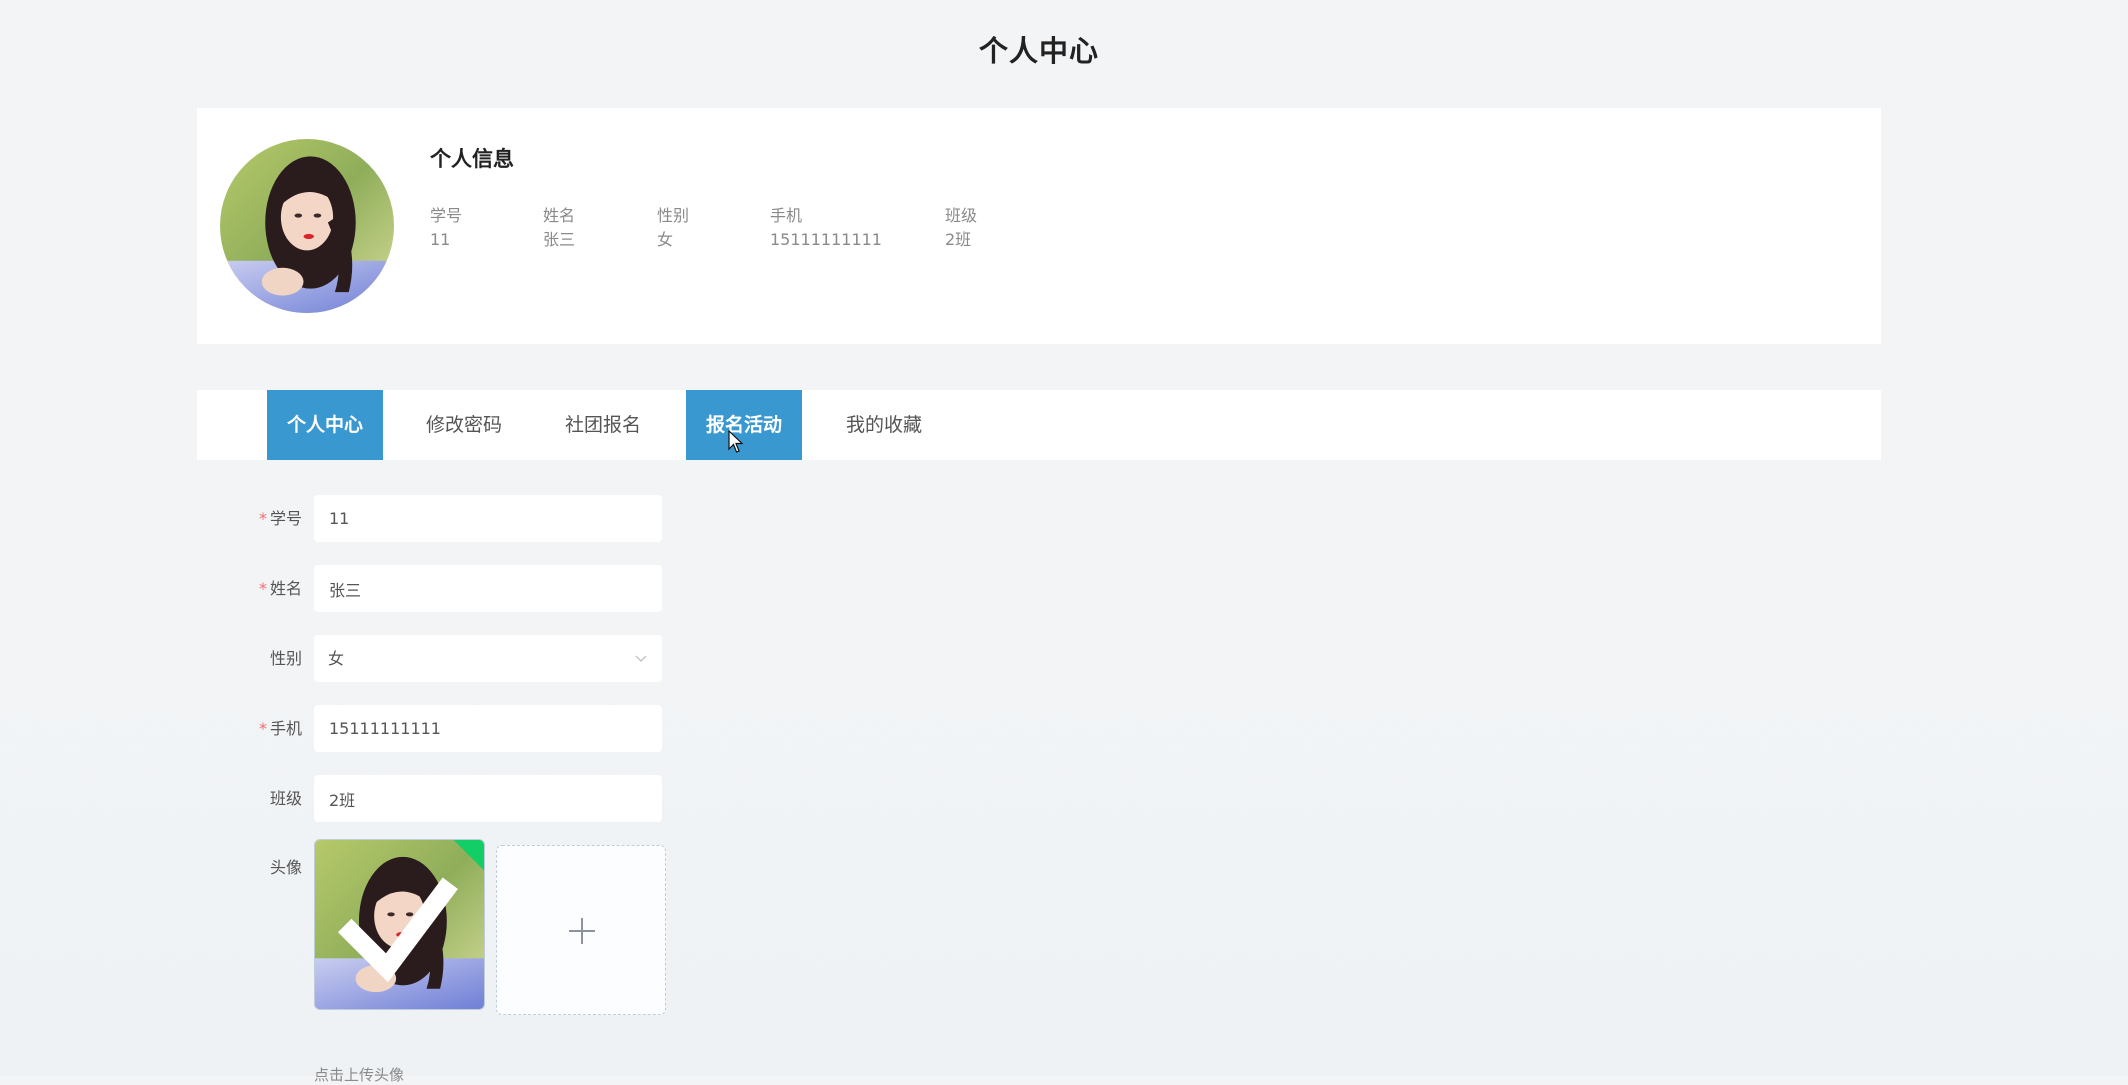 This screenshot has width=2128, height=1085. What do you see at coordinates (285, 518) in the screenshot?
I see `student-id-label-text: 学号` at bounding box center [285, 518].